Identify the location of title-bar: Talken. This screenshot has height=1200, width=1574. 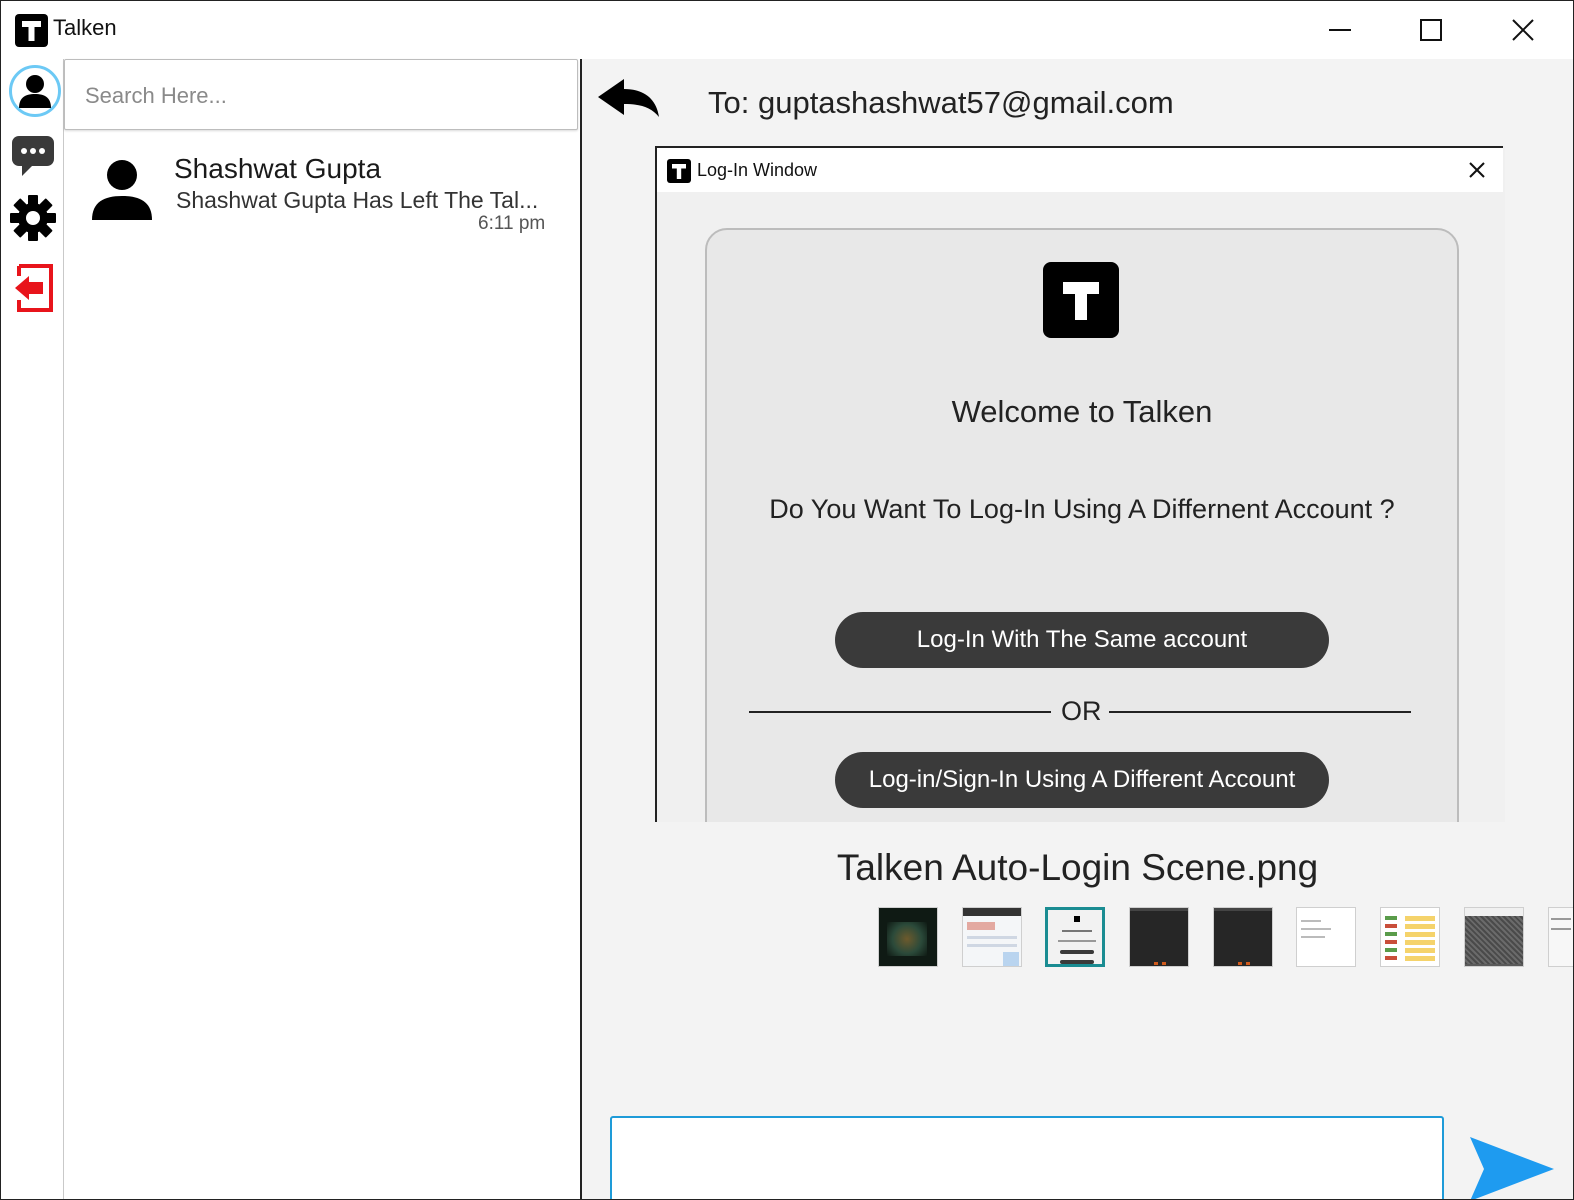
(787, 30).